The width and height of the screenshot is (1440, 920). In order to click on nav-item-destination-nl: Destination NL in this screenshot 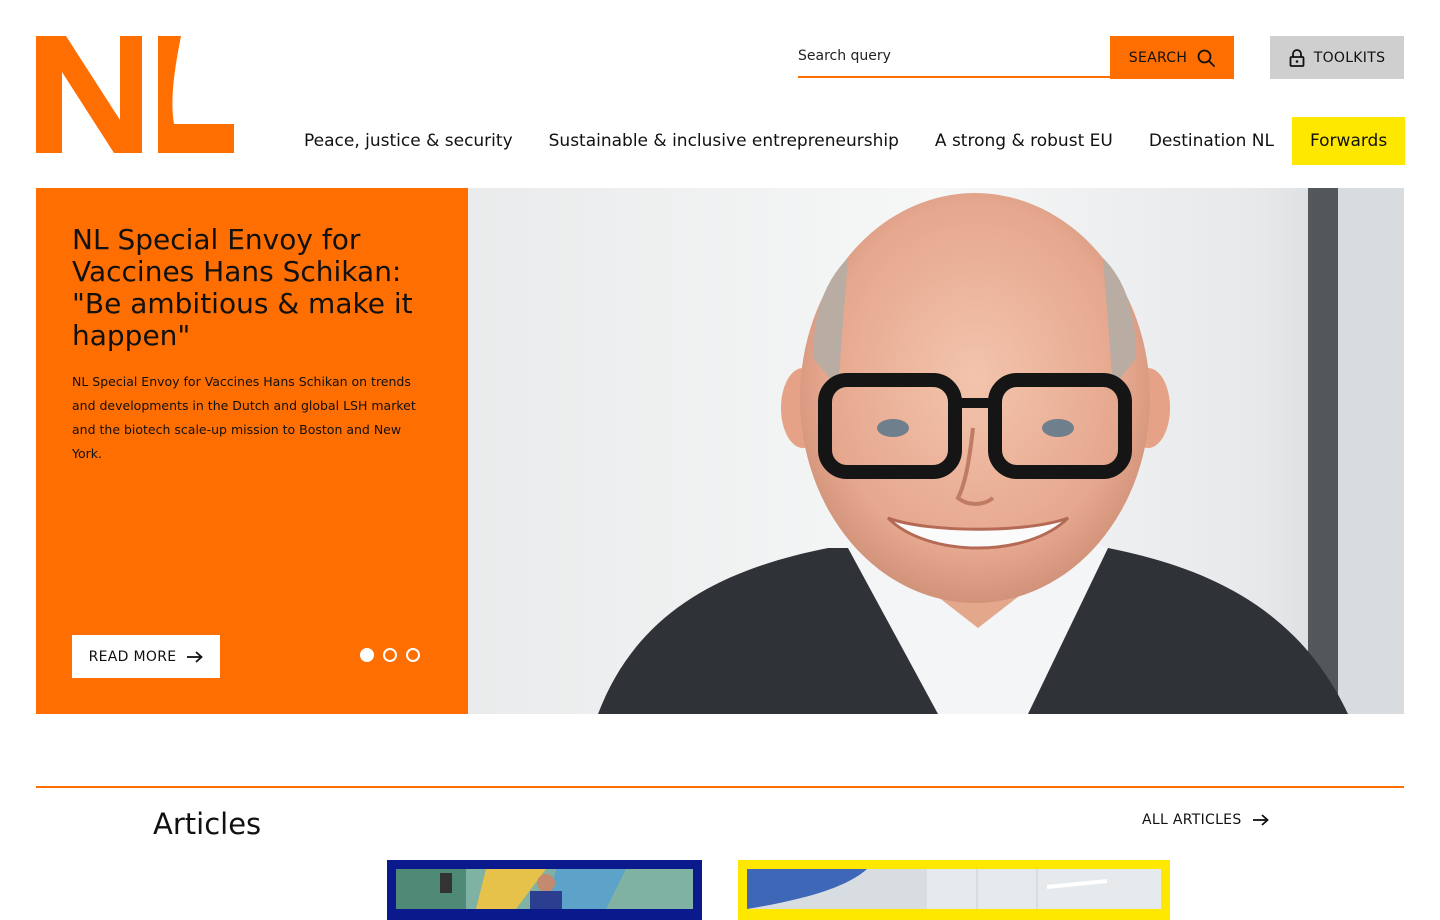, I will do `click(1211, 141)`.